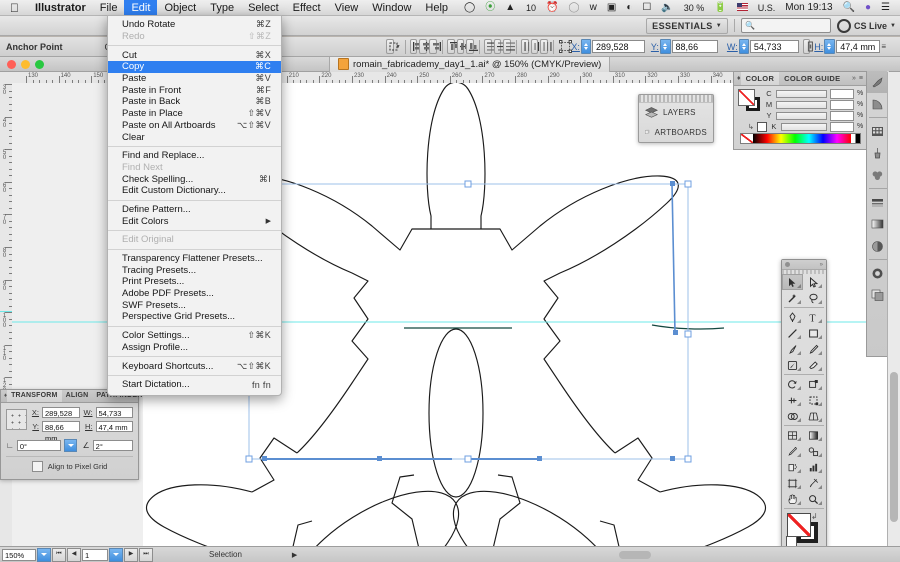 The width and height of the screenshot is (900, 562). Describe the element at coordinates (792, 282) in the screenshot. I see `selection-tool` at that location.